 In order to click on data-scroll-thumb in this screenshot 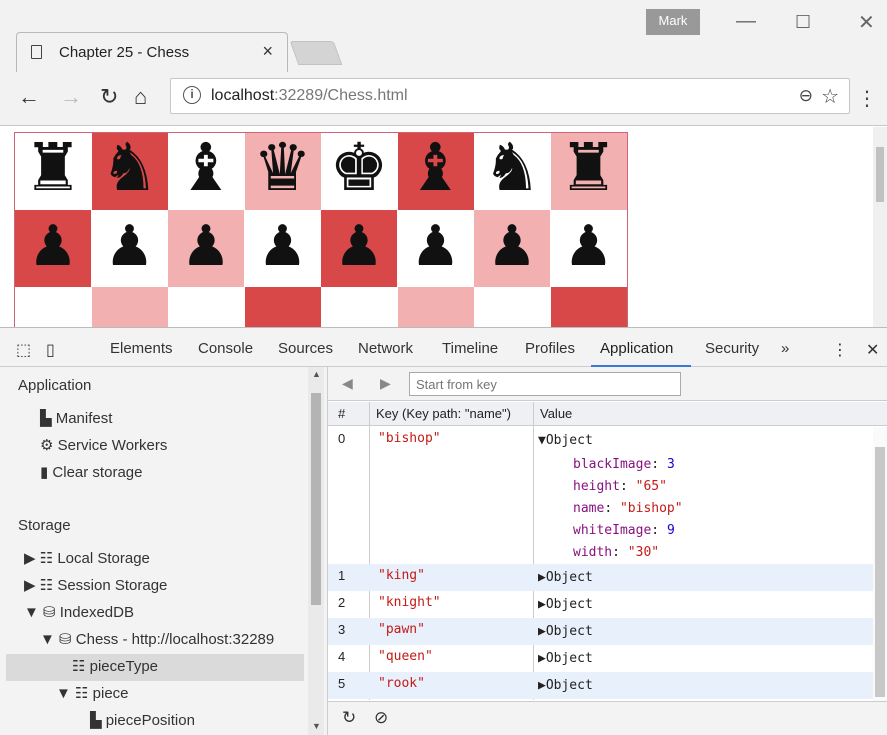, I will do `click(880, 572)`.